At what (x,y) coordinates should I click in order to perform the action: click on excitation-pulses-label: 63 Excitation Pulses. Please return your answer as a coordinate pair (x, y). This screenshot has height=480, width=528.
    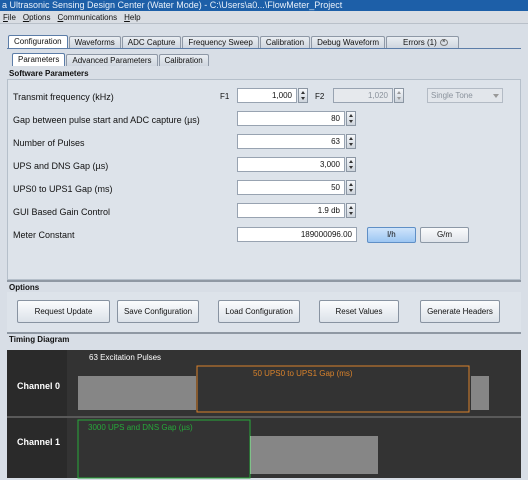
    Looking at the image, I should click on (125, 357).